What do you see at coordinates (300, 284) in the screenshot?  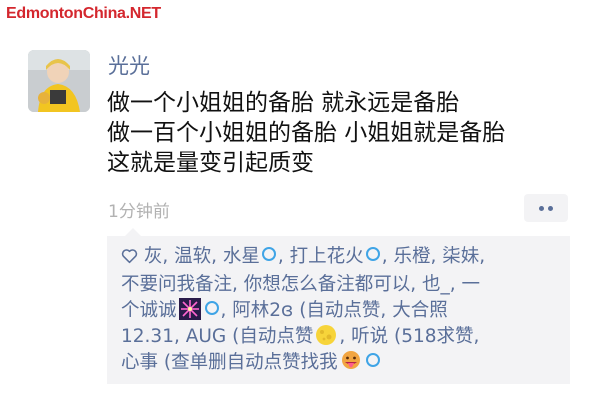 I see `liker-names: 不要问我备注, 你想怎么备注都可以, 也_, 一` at bounding box center [300, 284].